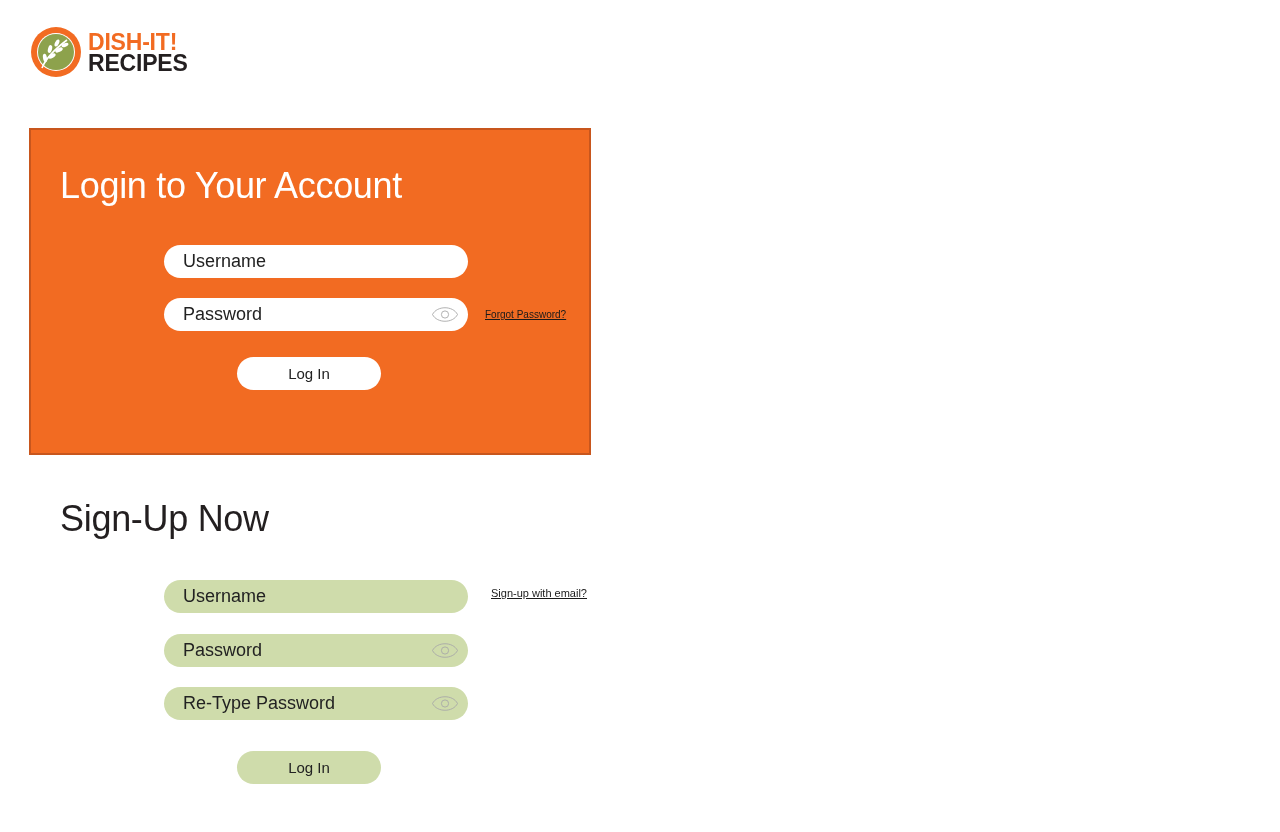  What do you see at coordinates (231, 186) in the screenshot?
I see `section-title: Login to Your Account` at bounding box center [231, 186].